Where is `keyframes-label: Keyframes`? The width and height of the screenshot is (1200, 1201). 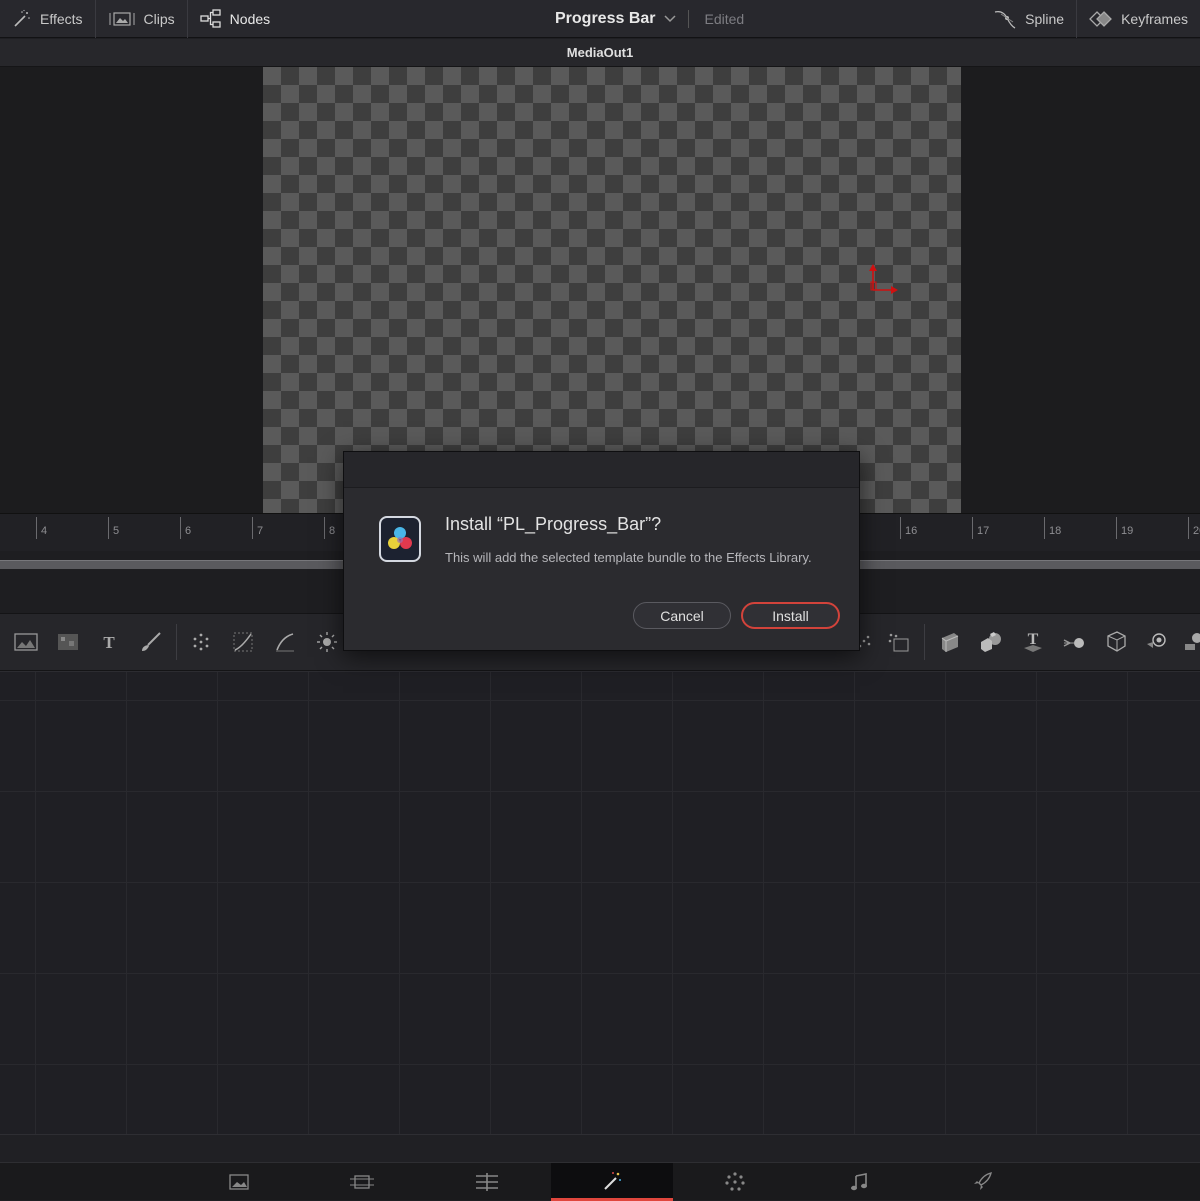 keyframes-label: Keyframes is located at coordinates (1154, 19).